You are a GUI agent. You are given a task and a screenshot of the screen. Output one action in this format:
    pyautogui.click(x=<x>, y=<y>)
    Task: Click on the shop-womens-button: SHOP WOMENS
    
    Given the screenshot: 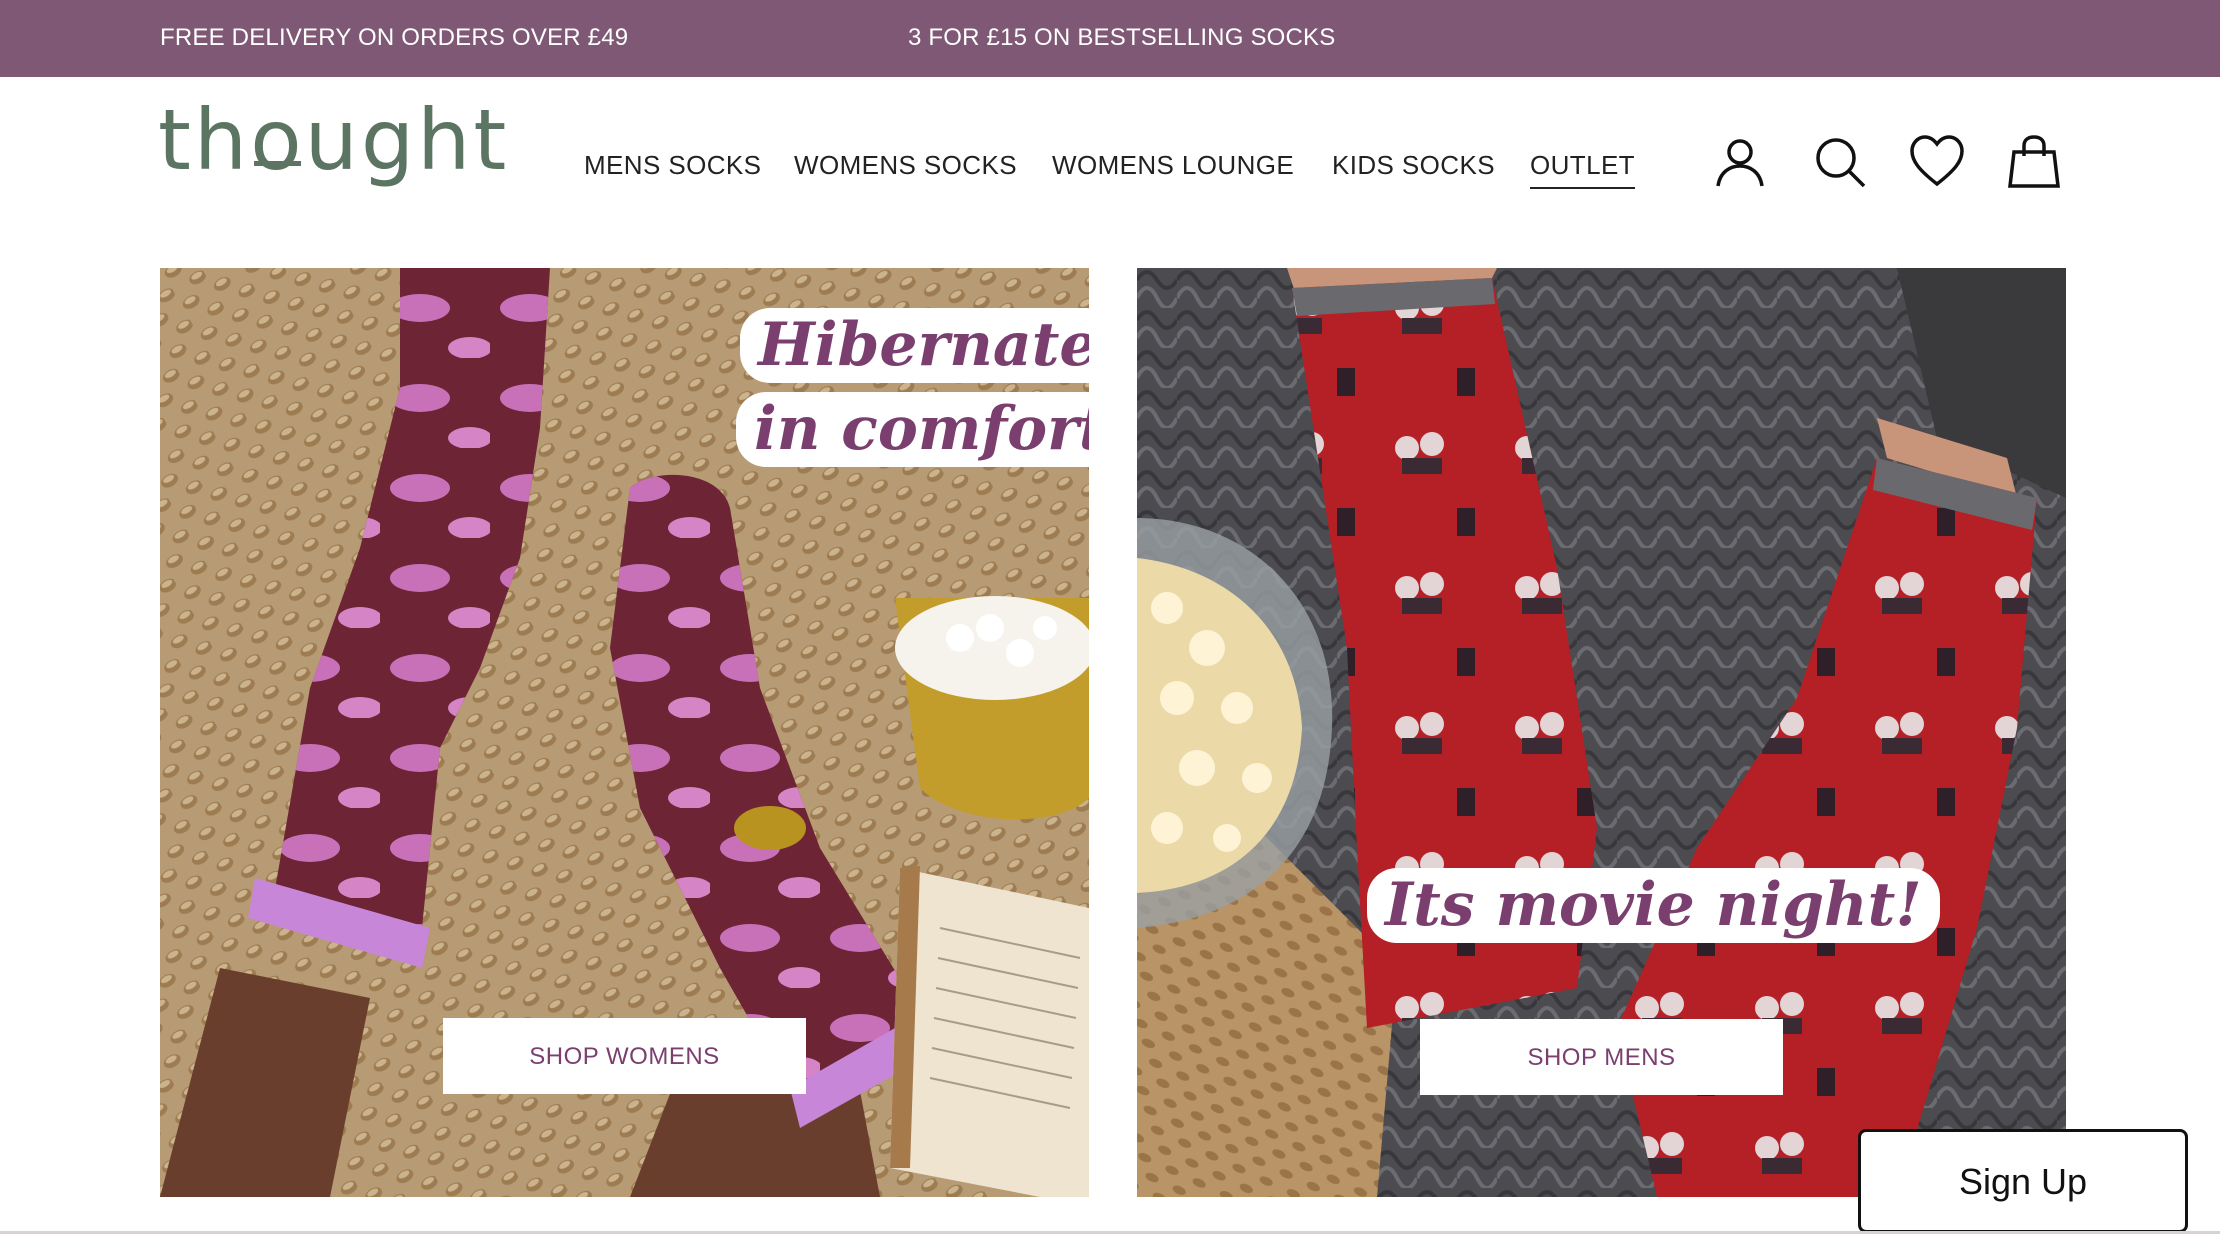 What is the action you would take?
    pyautogui.click(x=624, y=1056)
    